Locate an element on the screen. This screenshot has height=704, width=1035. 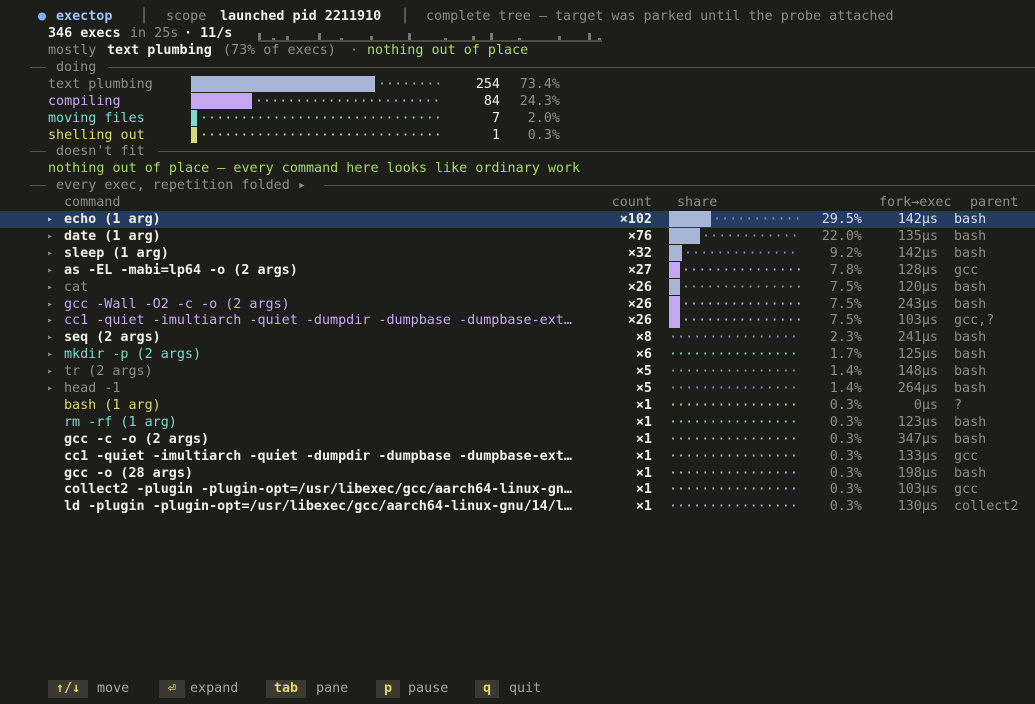
share-track: ············ is located at coordinates (750, 236).